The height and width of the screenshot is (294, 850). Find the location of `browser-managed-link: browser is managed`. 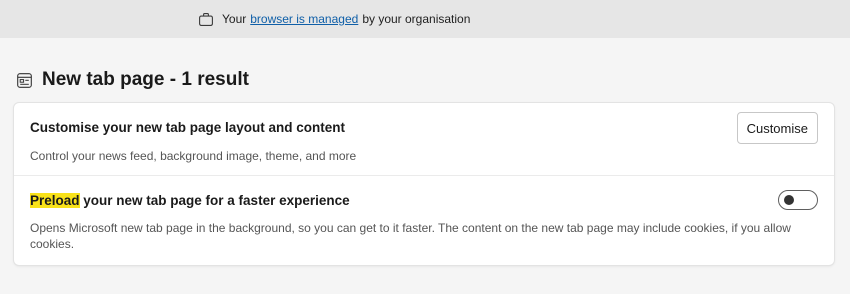

browser-managed-link: browser is managed is located at coordinates (304, 19).